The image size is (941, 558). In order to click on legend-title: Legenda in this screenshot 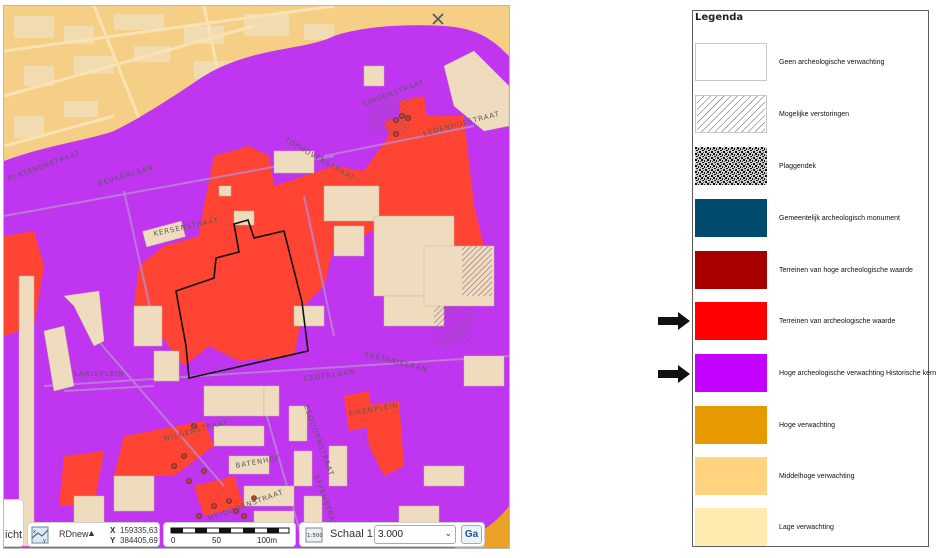, I will do `click(719, 17)`.